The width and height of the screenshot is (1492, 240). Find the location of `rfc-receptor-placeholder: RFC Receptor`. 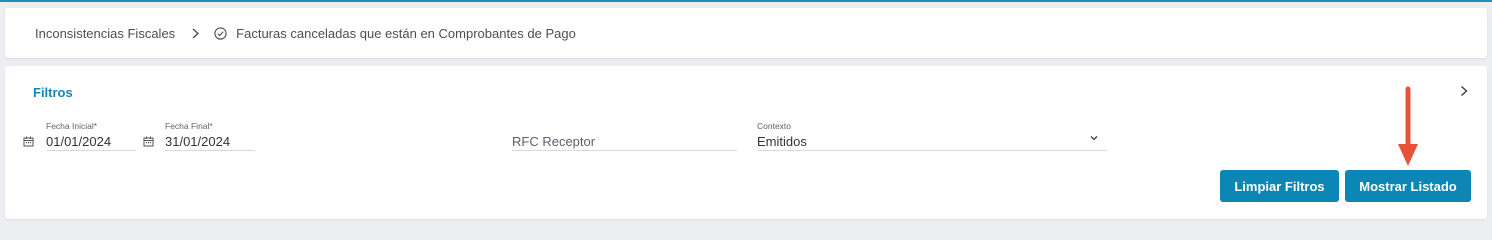

rfc-receptor-placeholder: RFC Receptor is located at coordinates (553, 141).